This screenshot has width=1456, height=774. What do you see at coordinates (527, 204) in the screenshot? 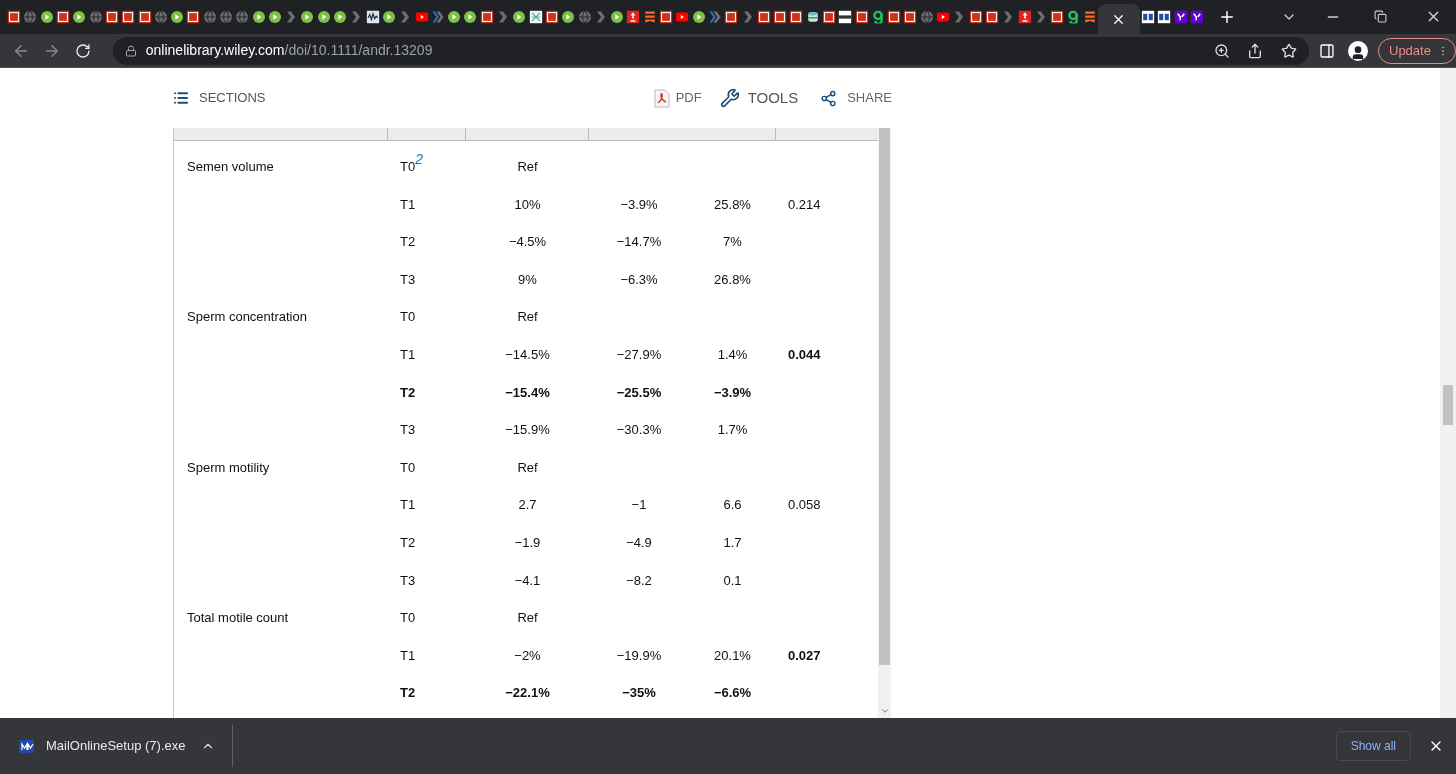
I see `estimate-cell-text: 10%` at bounding box center [527, 204].